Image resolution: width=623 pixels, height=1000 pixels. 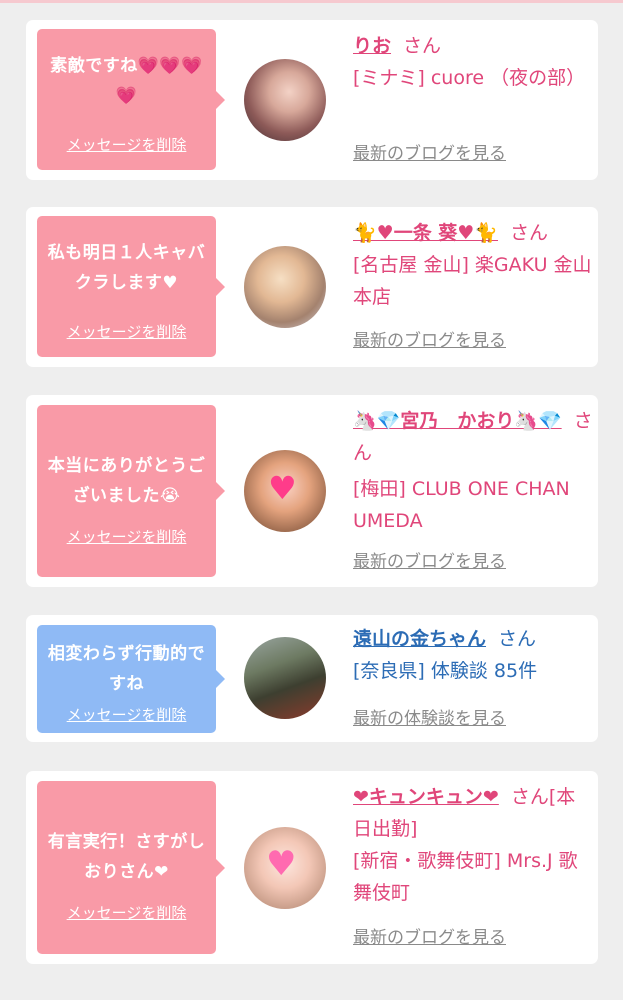 I want to click on latest-experience-link: 最新の体験談を見る, so click(x=429, y=719).